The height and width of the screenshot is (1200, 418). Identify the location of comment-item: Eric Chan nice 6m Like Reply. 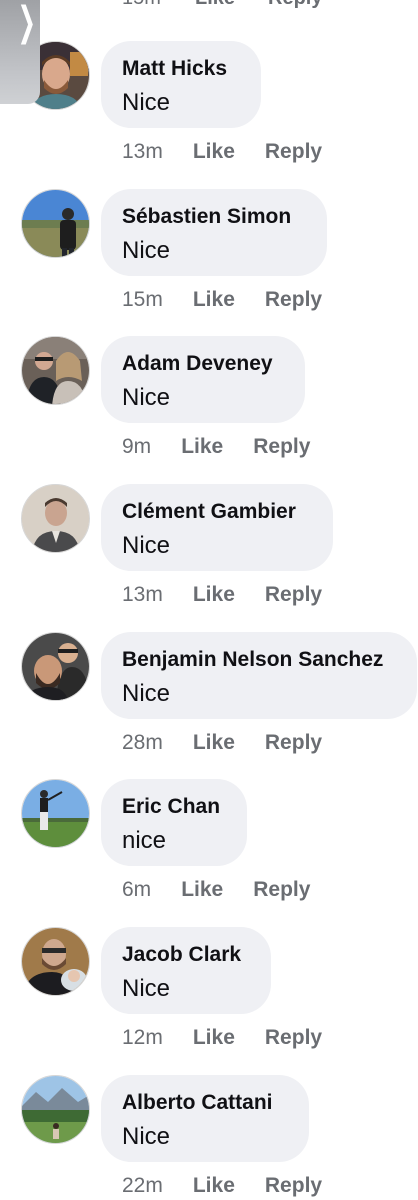
(209, 853).